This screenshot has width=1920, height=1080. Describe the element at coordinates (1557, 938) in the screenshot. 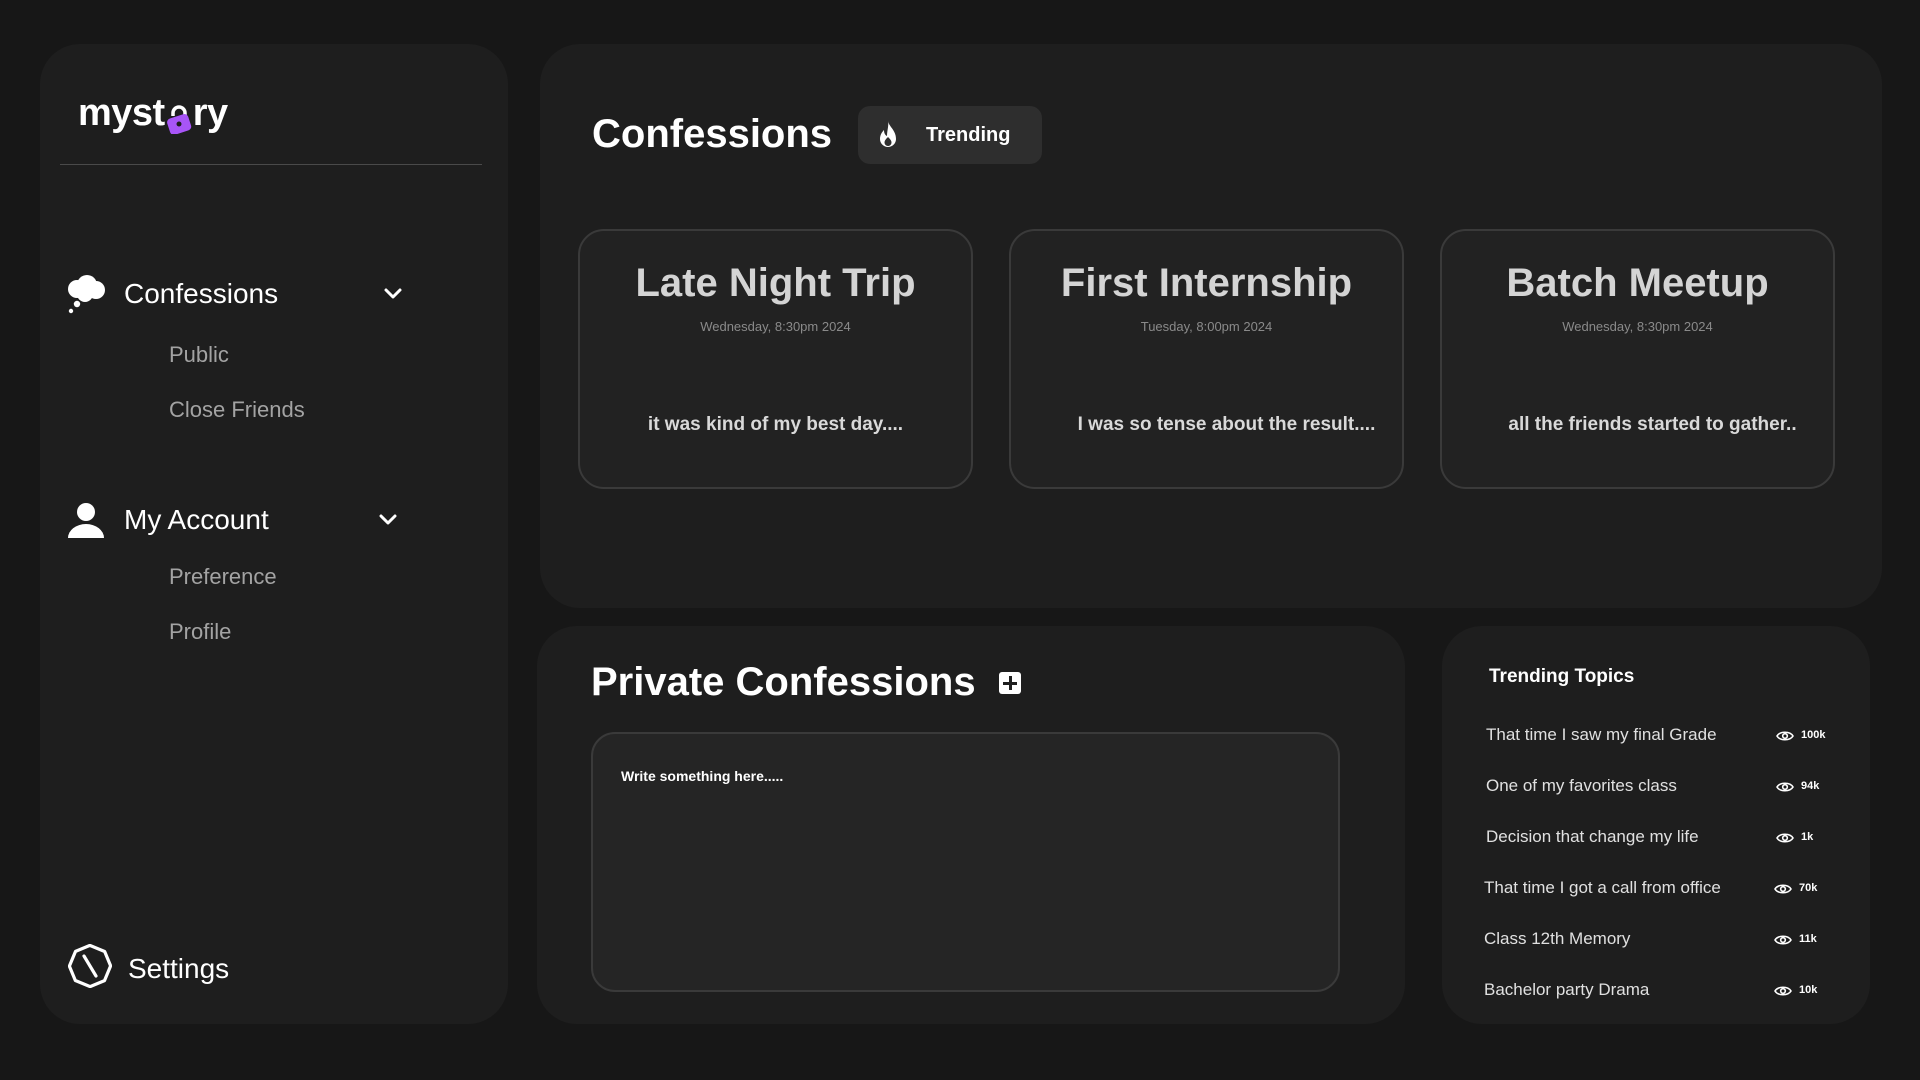

I see `topic-text: Class 12th Memory` at that location.